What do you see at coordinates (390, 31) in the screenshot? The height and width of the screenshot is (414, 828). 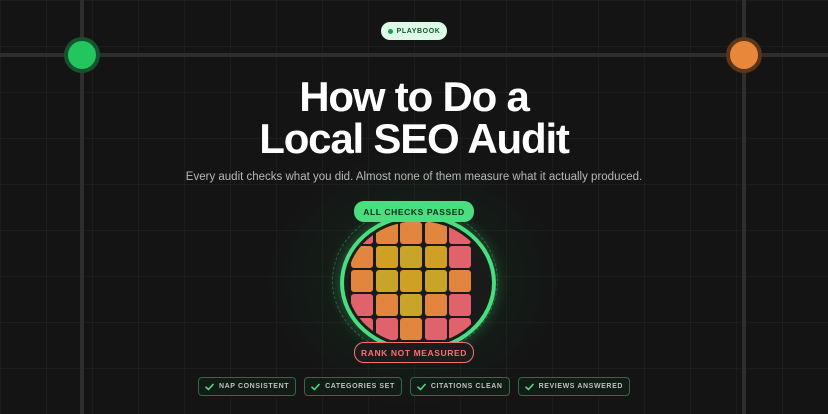 I see `status-dot-icon` at bounding box center [390, 31].